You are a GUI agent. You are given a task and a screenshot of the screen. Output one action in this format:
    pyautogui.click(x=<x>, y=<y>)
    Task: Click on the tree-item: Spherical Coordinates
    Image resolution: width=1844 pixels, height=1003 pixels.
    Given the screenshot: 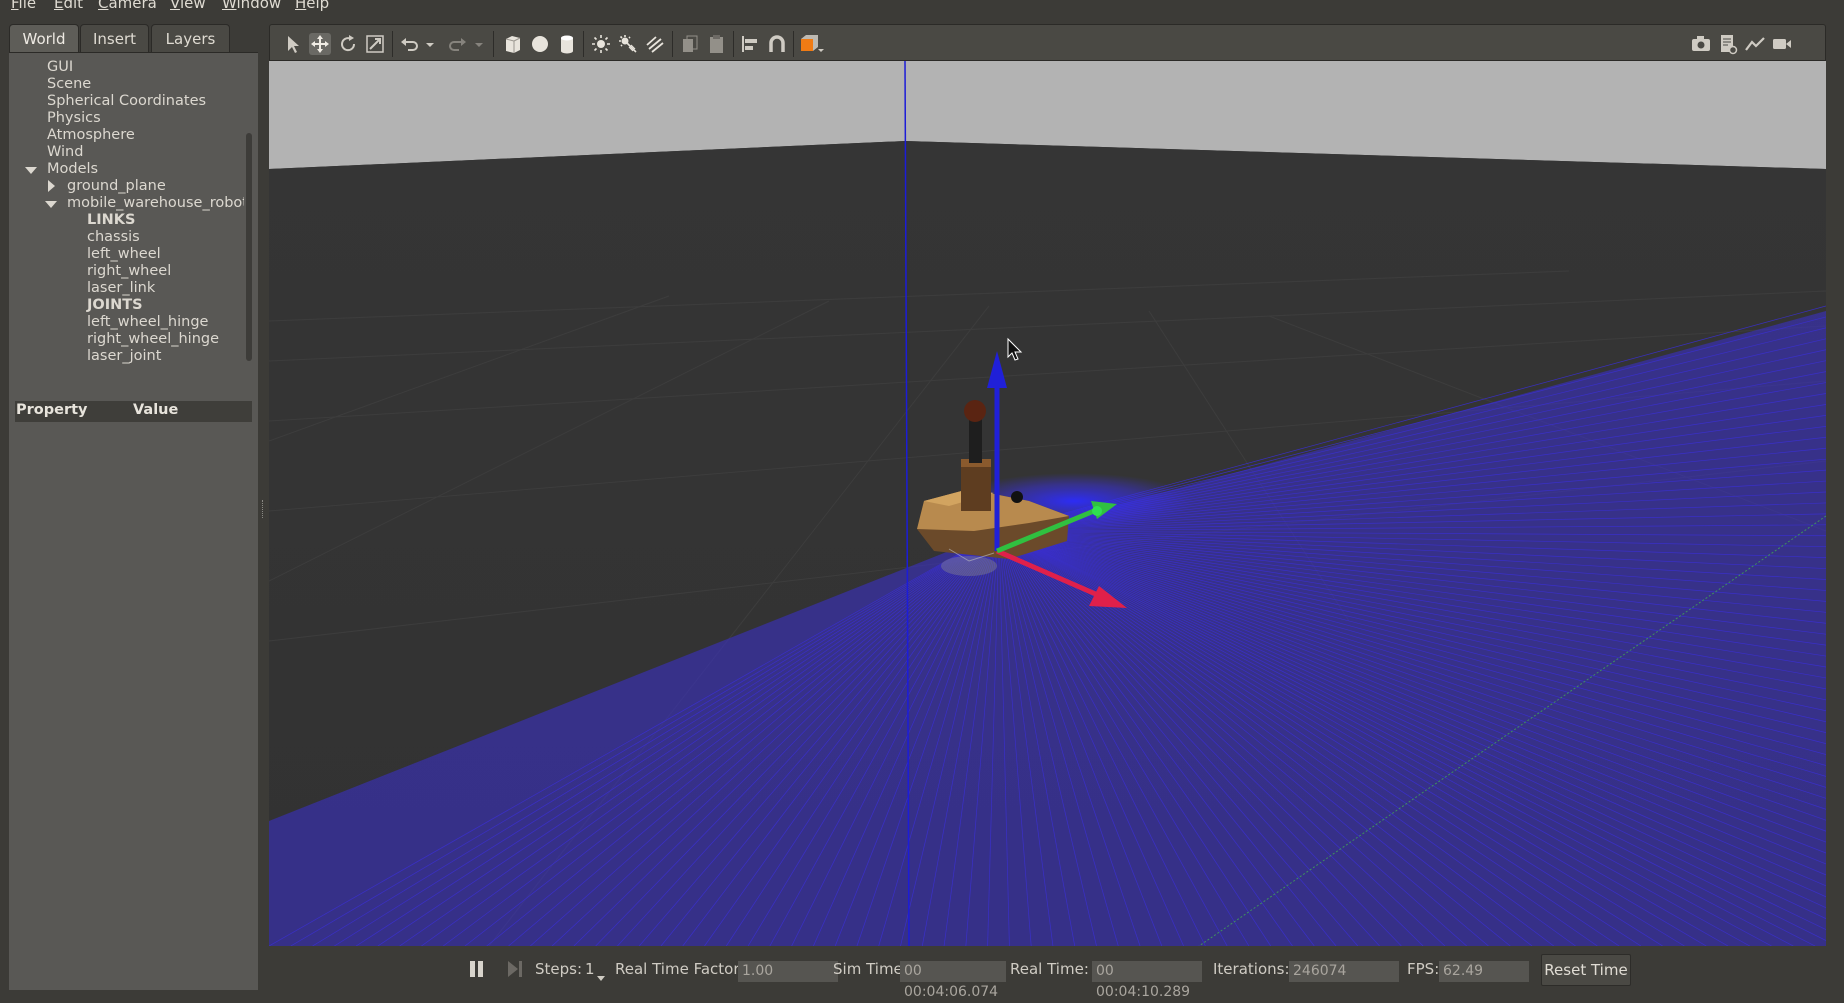 What is the action you would take?
    pyautogui.click(x=126, y=101)
    